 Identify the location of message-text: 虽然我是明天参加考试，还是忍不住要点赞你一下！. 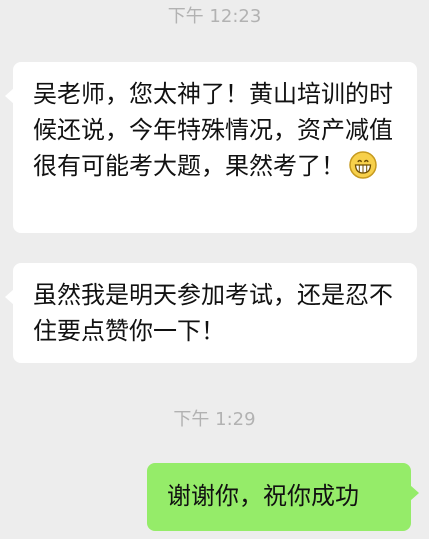
(213, 313).